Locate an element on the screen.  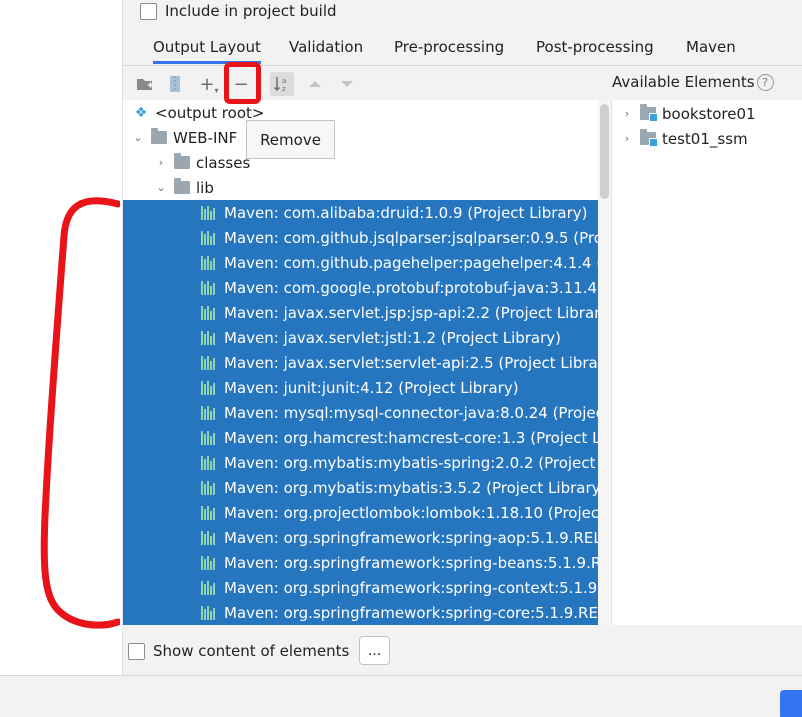
available-item-test01-ssm: › test01_ssm is located at coordinates (684, 138).